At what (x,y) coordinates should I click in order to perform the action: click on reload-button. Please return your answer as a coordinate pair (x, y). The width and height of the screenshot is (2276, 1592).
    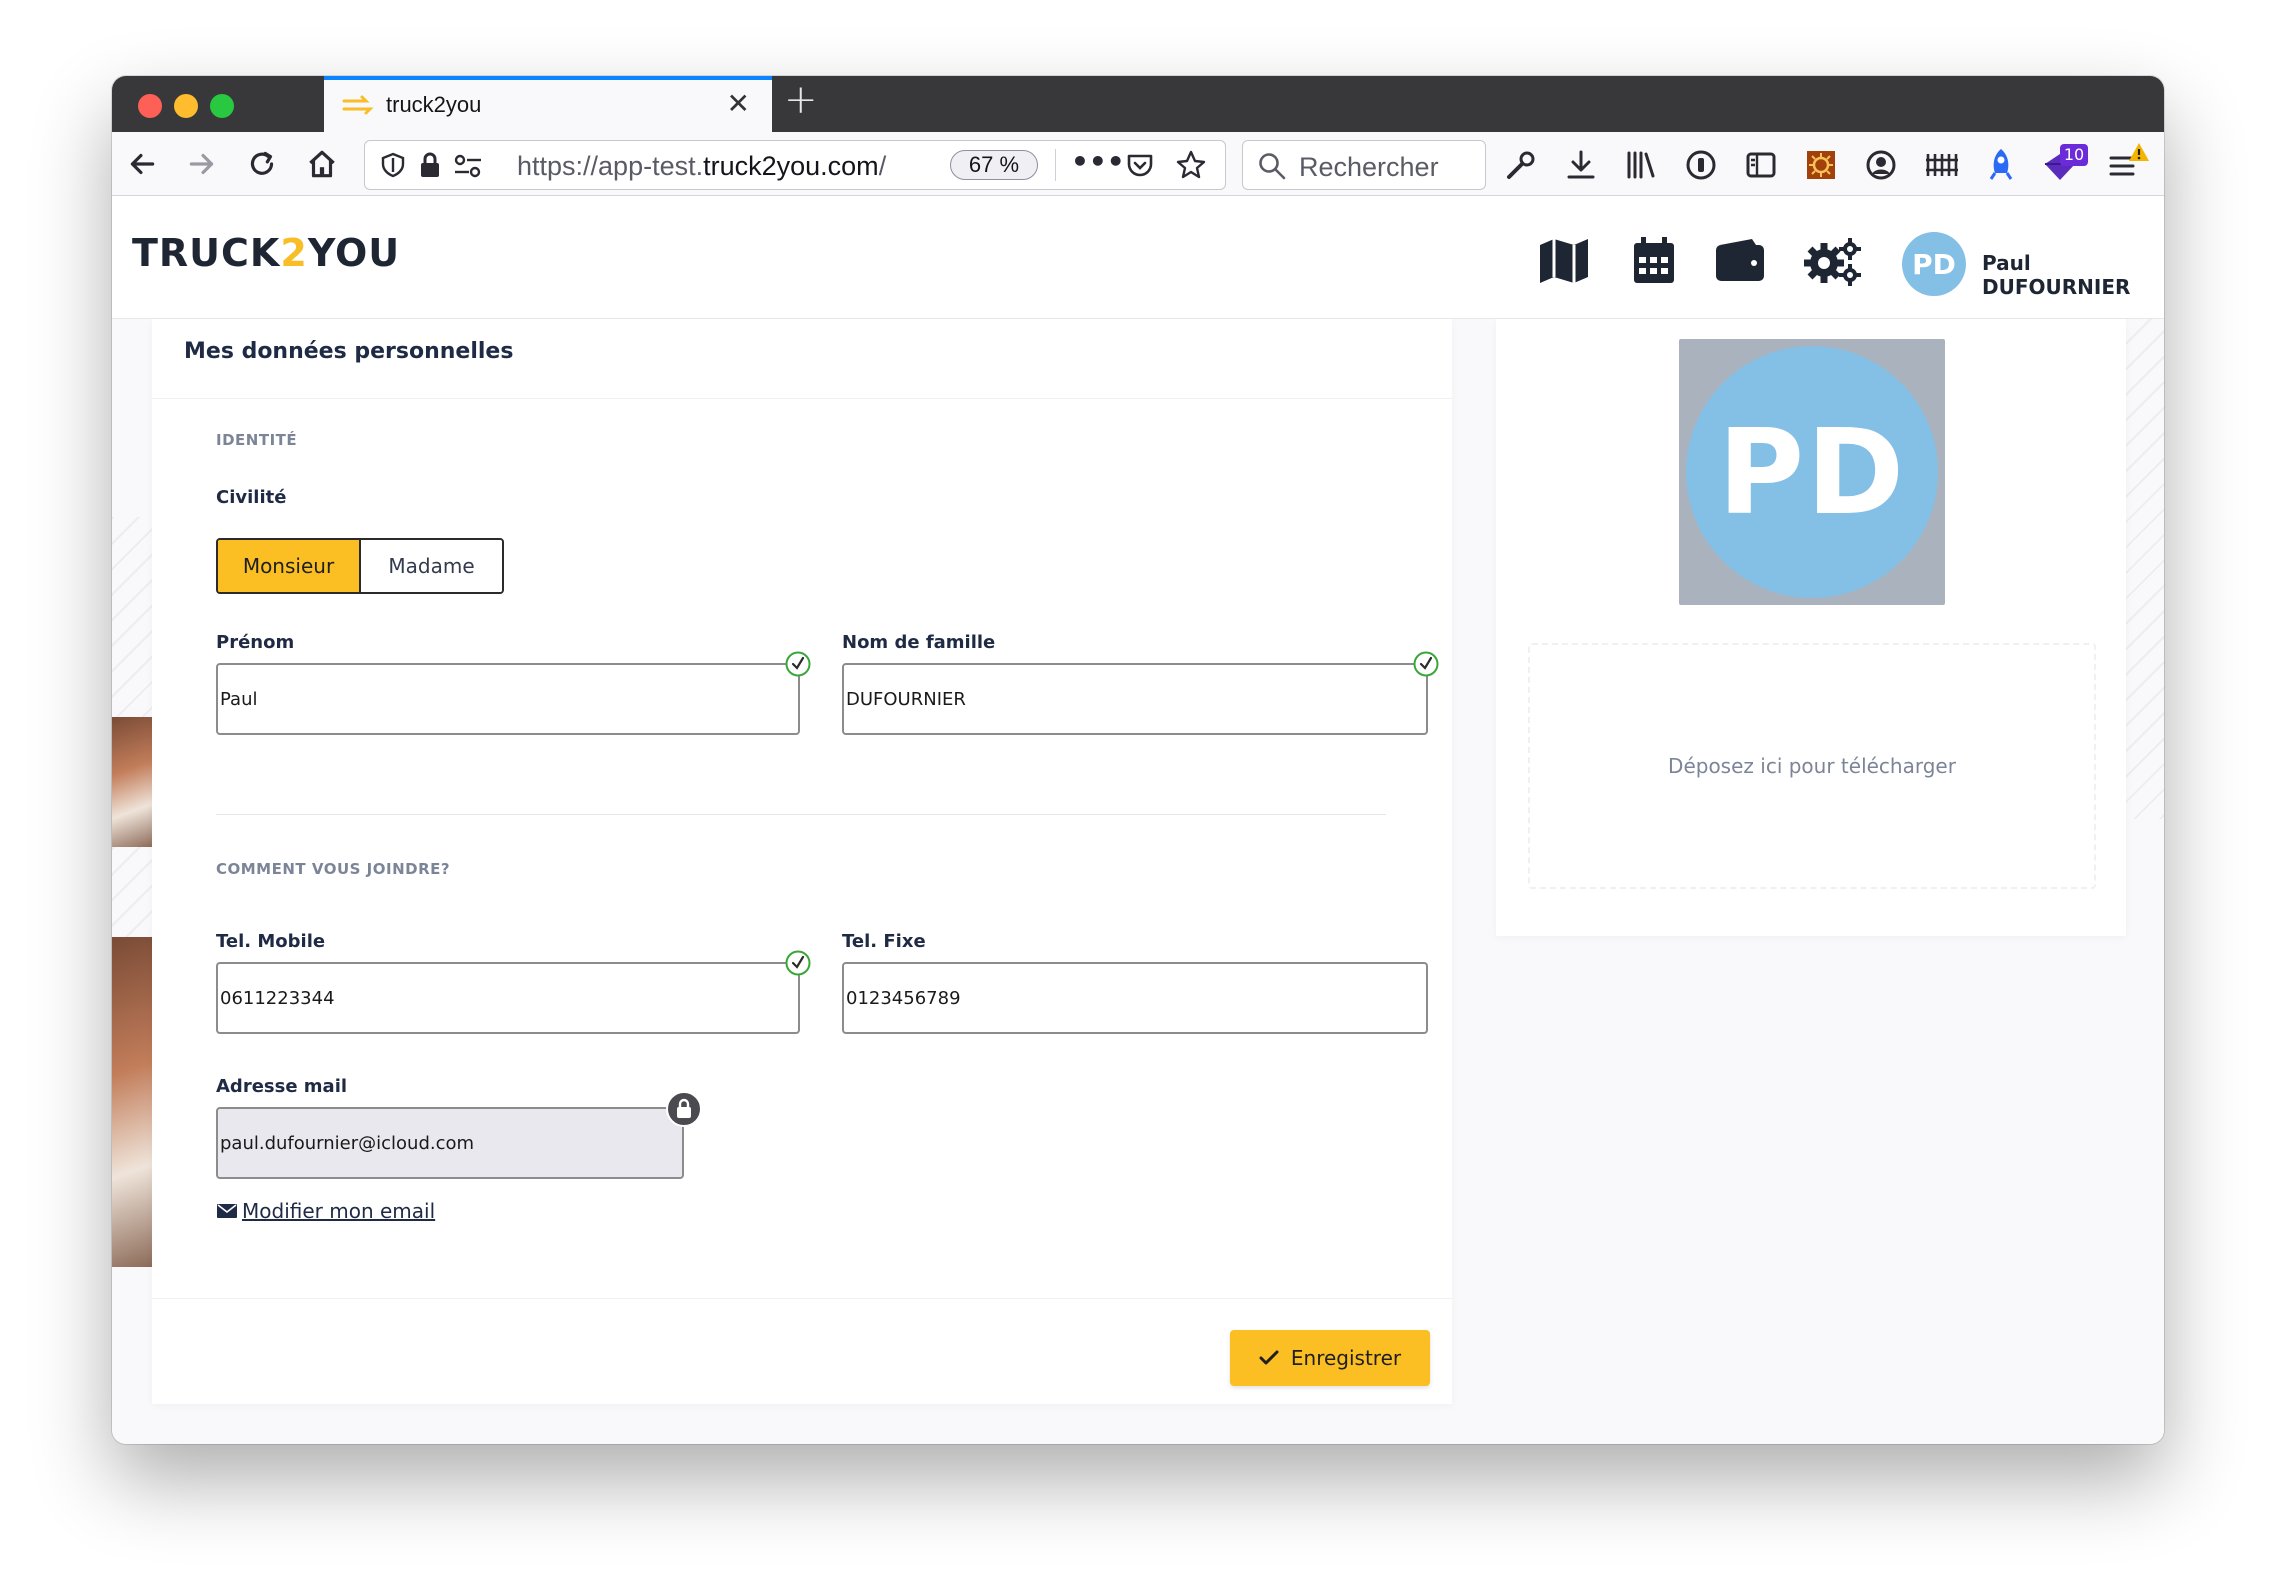
    Looking at the image, I should click on (262, 164).